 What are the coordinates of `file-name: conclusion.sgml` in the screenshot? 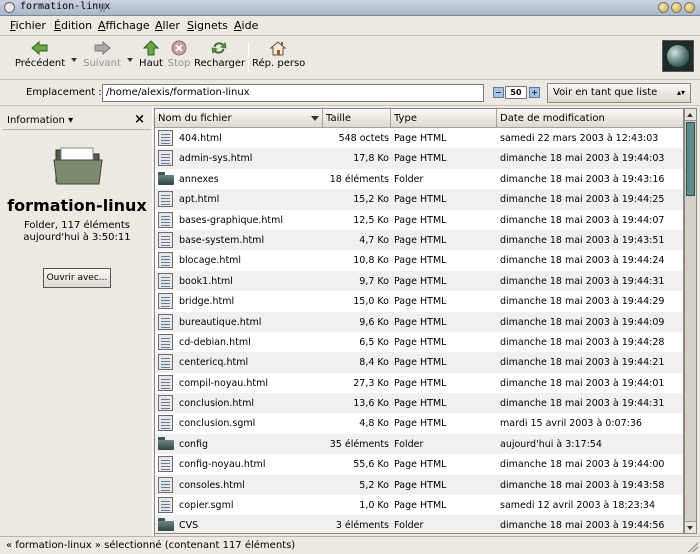 It's located at (217, 424).